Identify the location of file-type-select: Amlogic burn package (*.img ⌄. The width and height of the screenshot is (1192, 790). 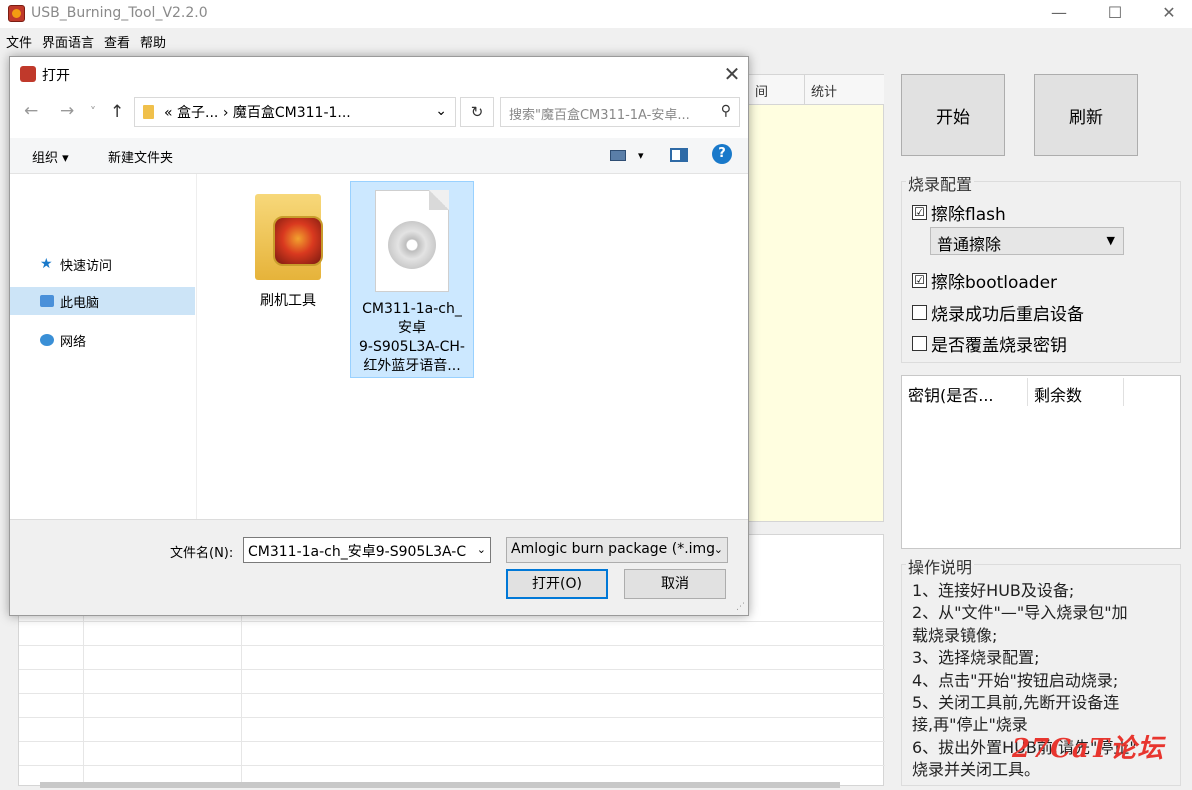
(617, 550).